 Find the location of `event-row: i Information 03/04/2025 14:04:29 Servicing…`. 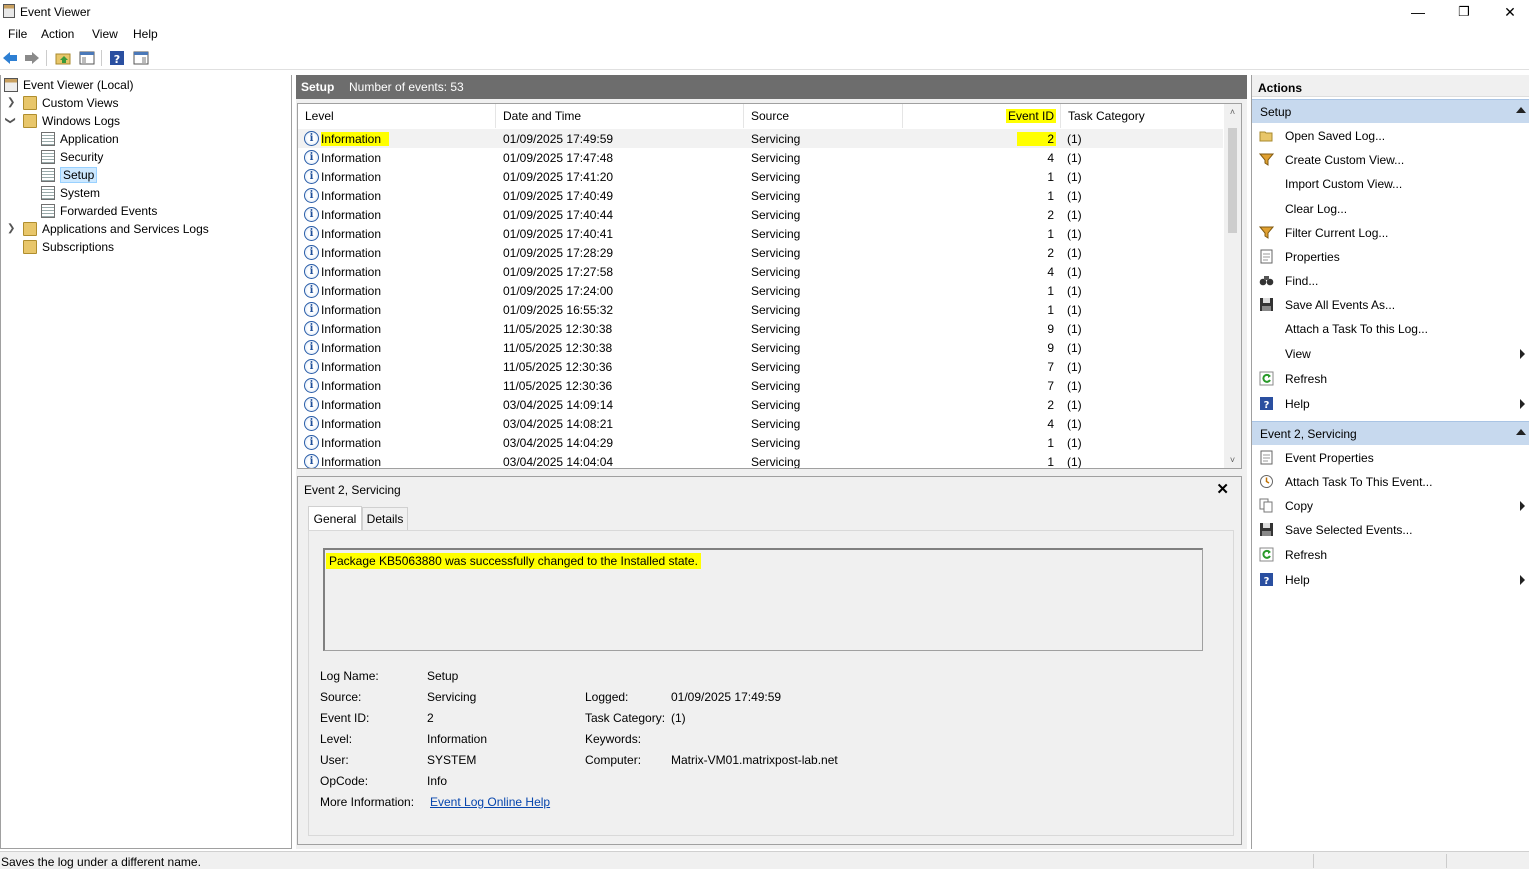

event-row: i Information 03/04/2025 14:04:29 Servicing… is located at coordinates (760, 442).